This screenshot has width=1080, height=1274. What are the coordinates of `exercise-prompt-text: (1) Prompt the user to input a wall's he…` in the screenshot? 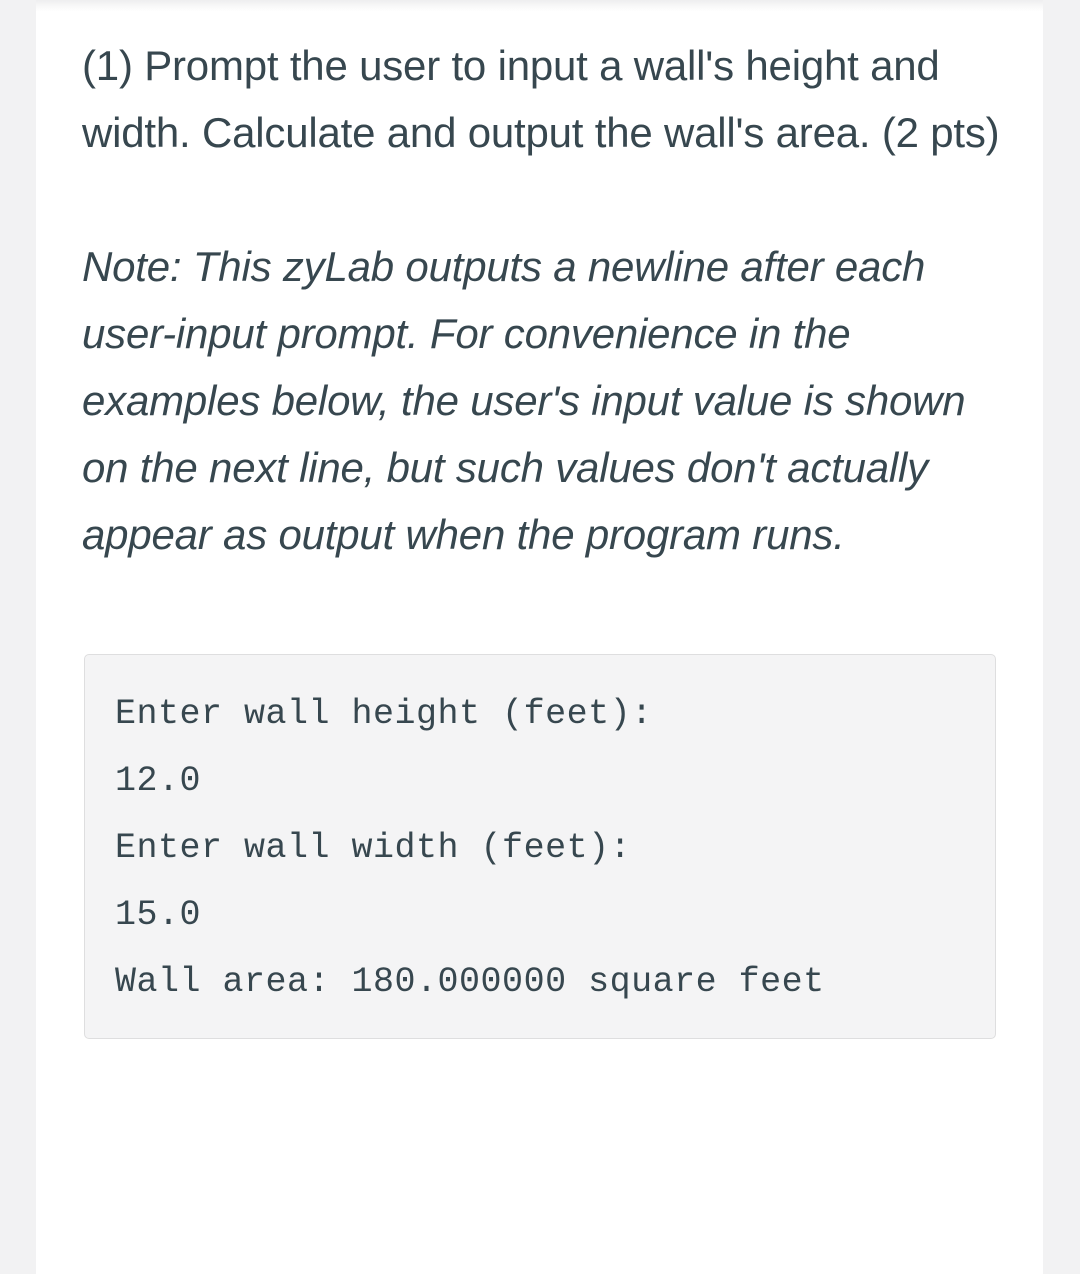 It's located at (541, 99).